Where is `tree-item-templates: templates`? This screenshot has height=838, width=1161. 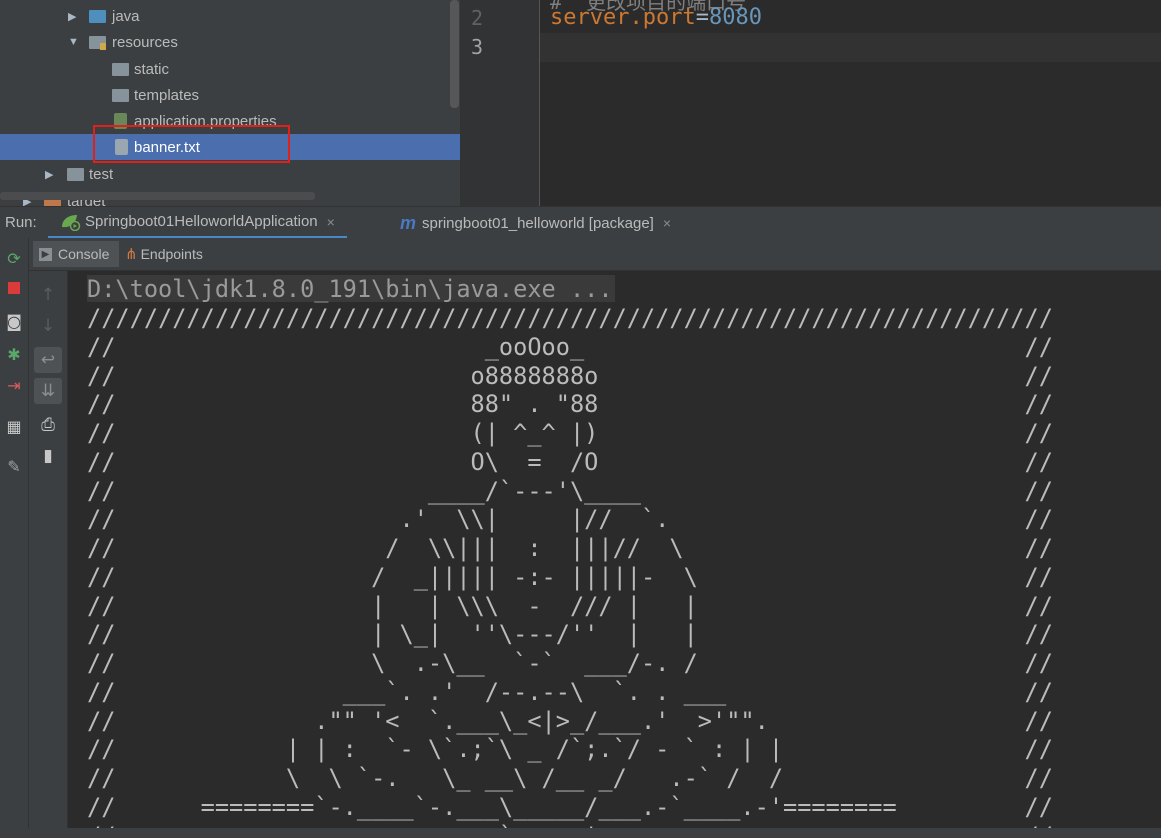
tree-item-templates: templates is located at coordinates (230, 95).